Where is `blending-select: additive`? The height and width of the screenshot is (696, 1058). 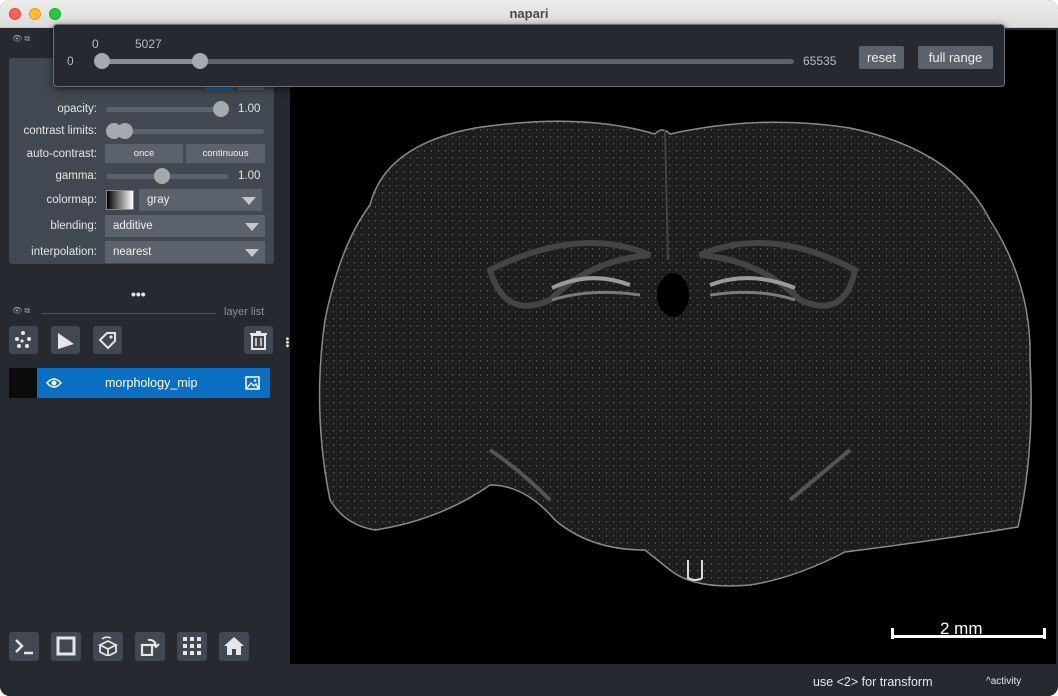
blending-select: additive is located at coordinates (185, 226).